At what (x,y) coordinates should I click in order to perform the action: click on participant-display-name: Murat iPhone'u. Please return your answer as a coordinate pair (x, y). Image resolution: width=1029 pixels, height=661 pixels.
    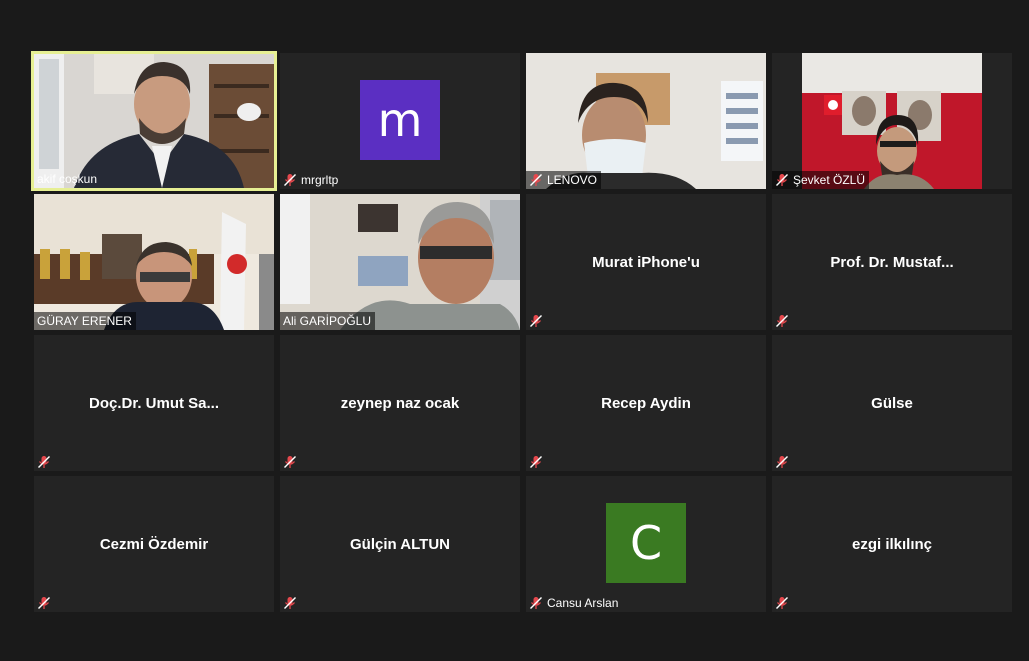
    Looking at the image, I should click on (646, 262).